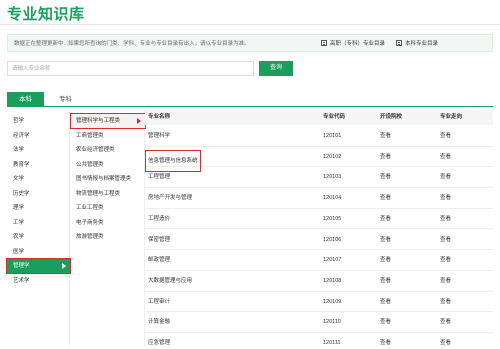  Describe the element at coordinates (332, 260) in the screenshot. I see `major-code-cell: 120107` at that location.